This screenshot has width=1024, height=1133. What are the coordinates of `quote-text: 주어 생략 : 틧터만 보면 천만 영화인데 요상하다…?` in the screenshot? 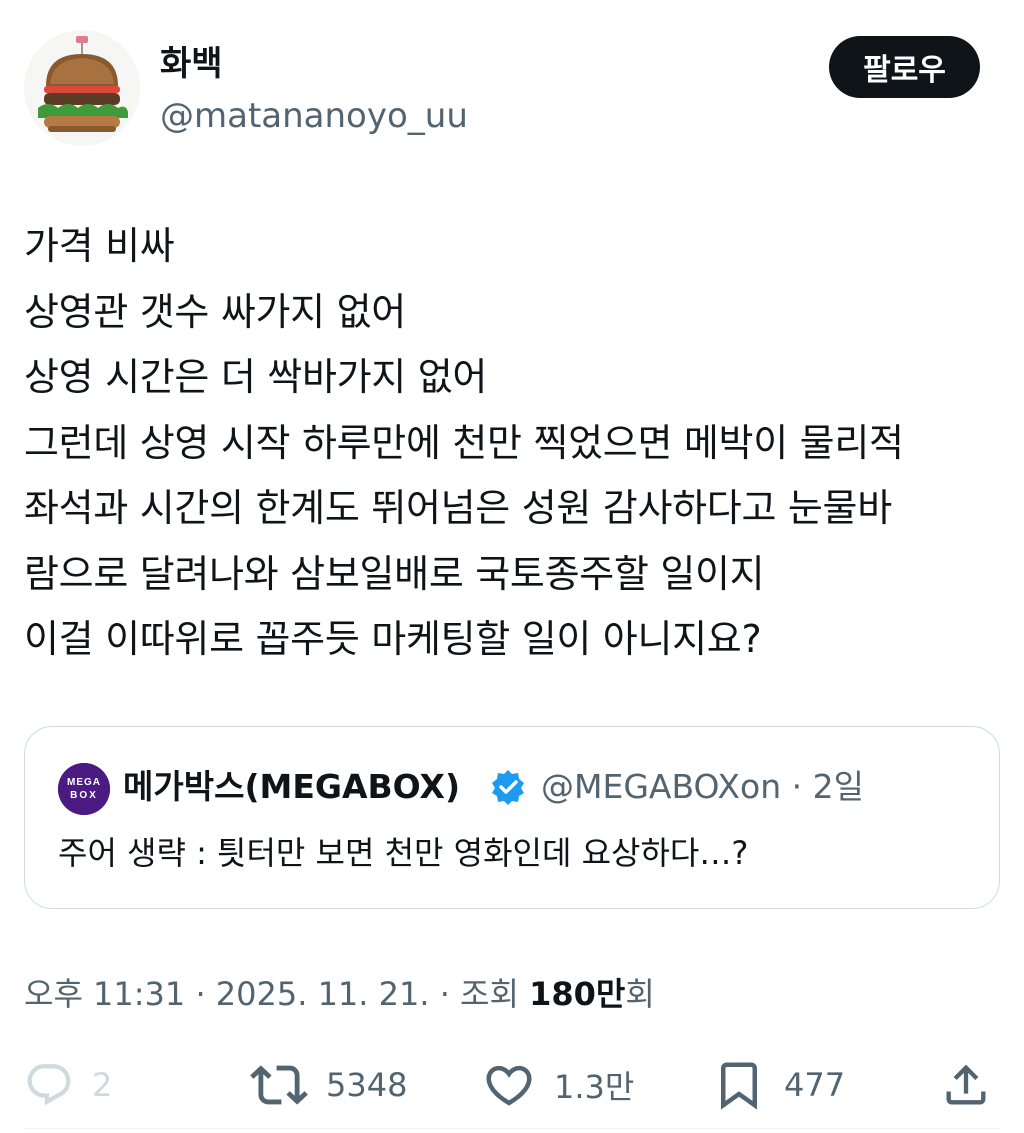 It's located at (403, 853).